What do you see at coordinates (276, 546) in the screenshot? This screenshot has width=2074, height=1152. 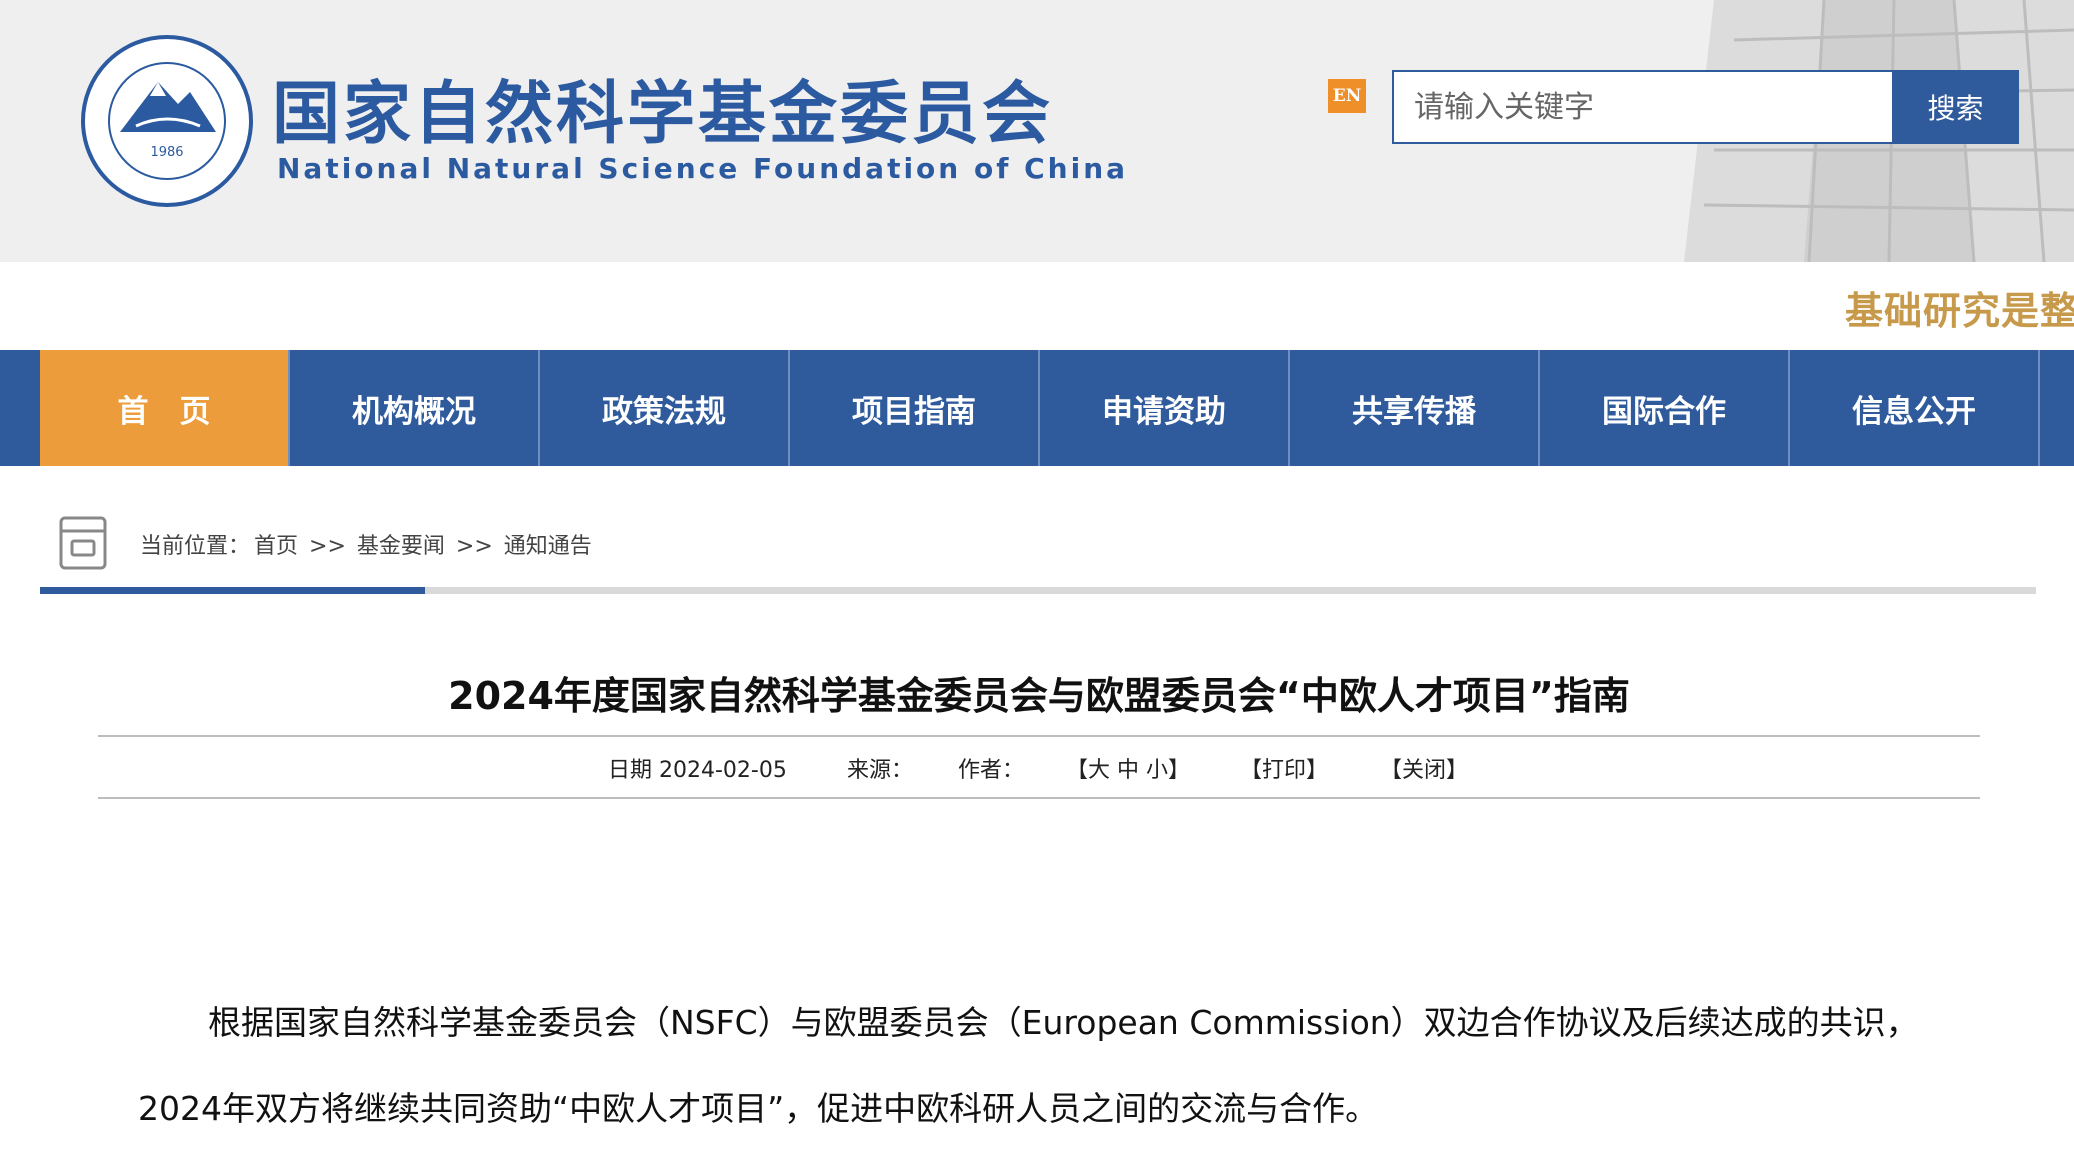 I see `breadcrumb-link-home: 首页` at bounding box center [276, 546].